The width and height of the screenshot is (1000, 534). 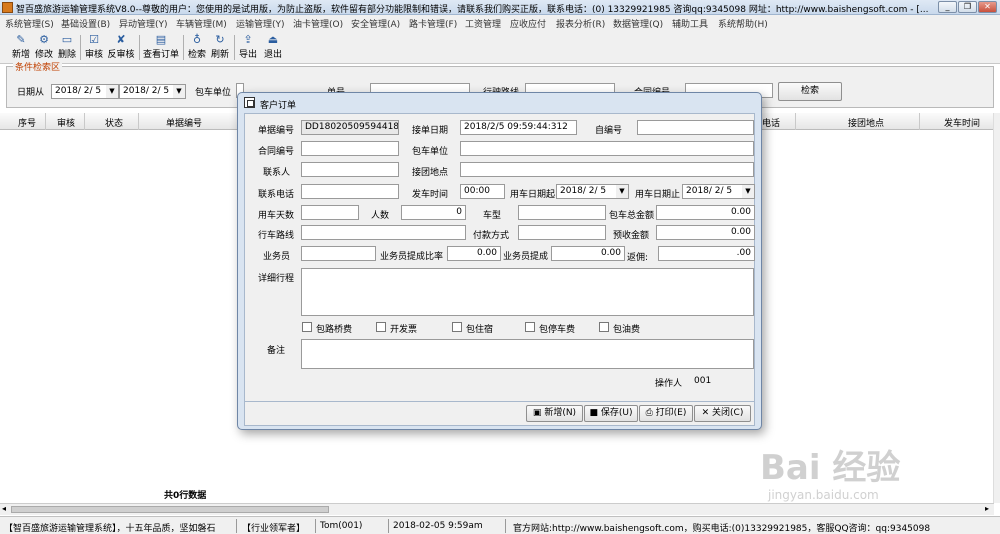 What do you see at coordinates (526, 257) in the screenshot?
I see `commission-label: 业务员提成` at bounding box center [526, 257].